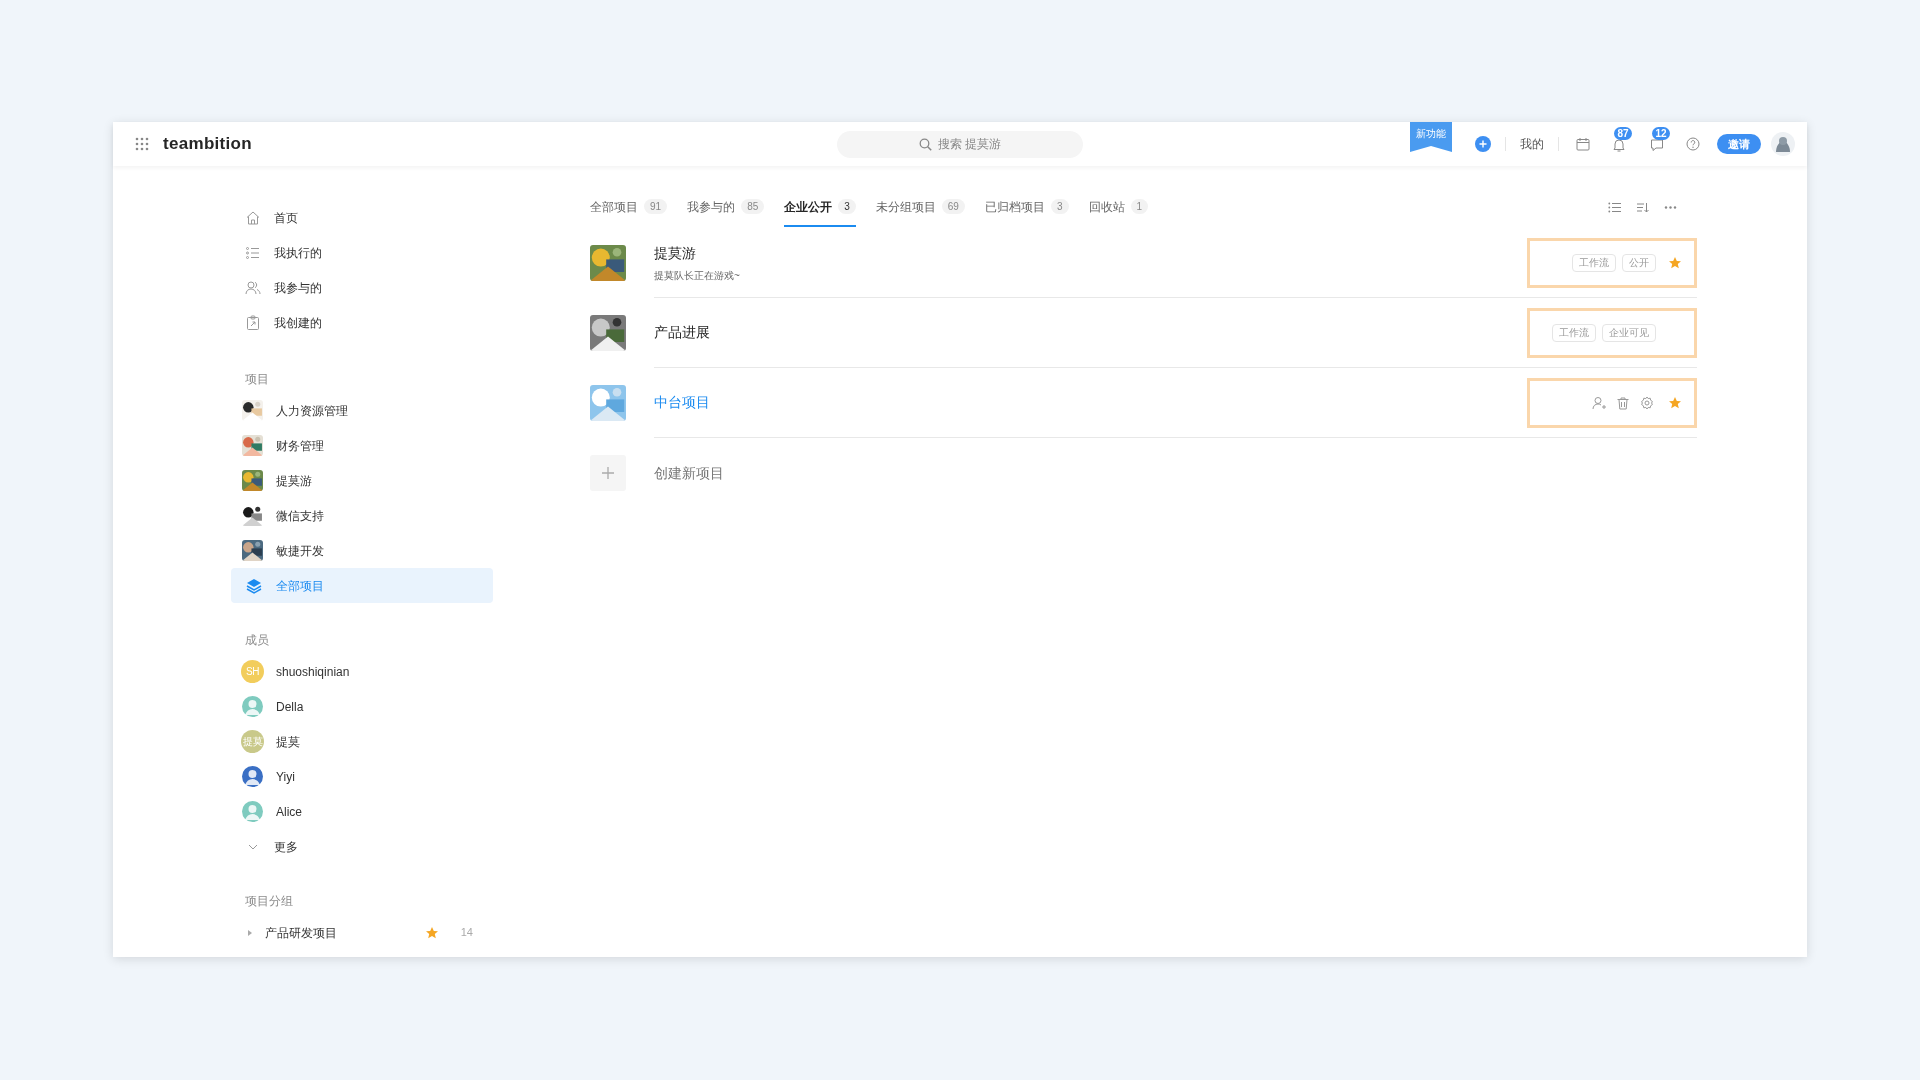 This screenshot has width=1920, height=1080. What do you see at coordinates (362, 445) in the screenshot?
I see `sidebar-item: 财务管理` at bounding box center [362, 445].